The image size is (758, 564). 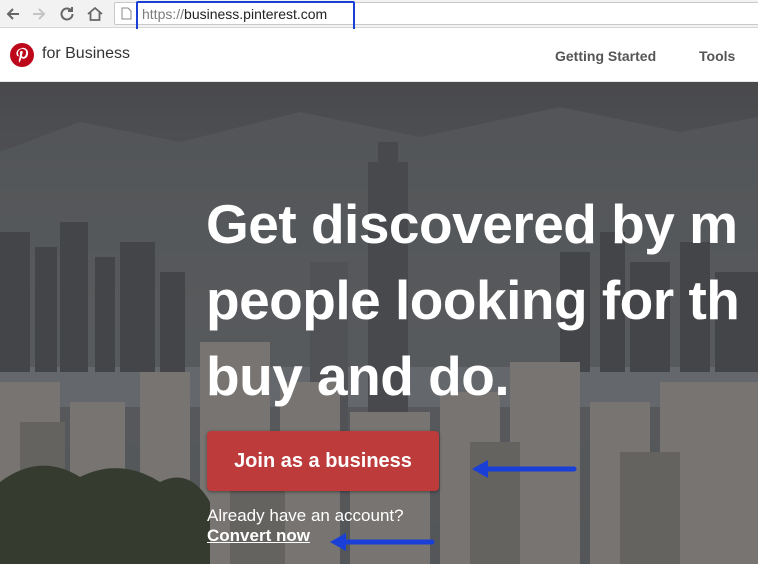 I want to click on site-header: for Business Getting Started Tools, so click(x=379, y=55).